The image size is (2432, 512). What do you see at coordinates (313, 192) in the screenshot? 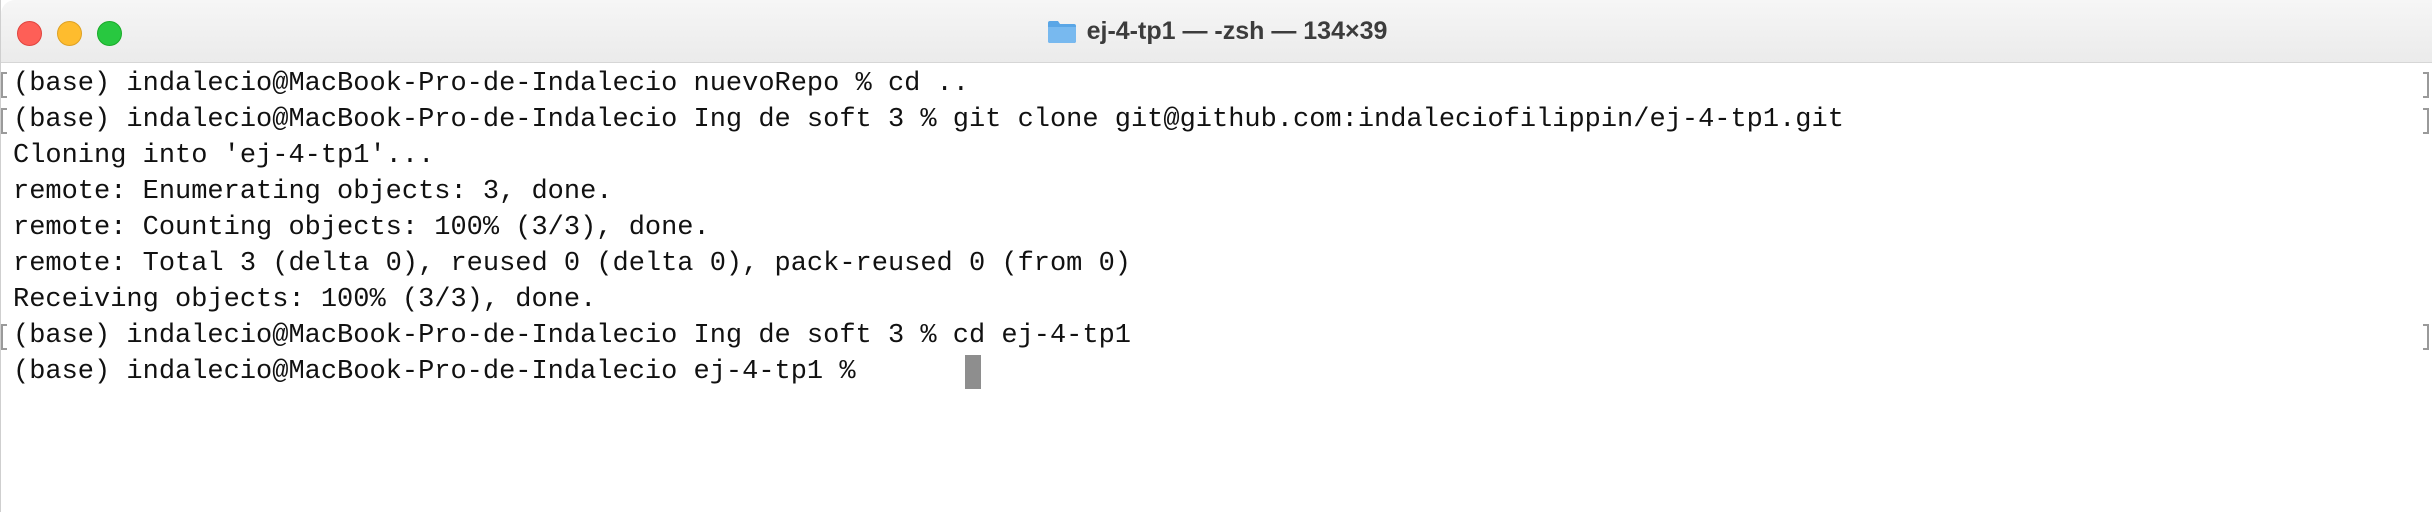
I see `terminal-line: remote: Enumerating objects: 3, done.` at bounding box center [313, 192].